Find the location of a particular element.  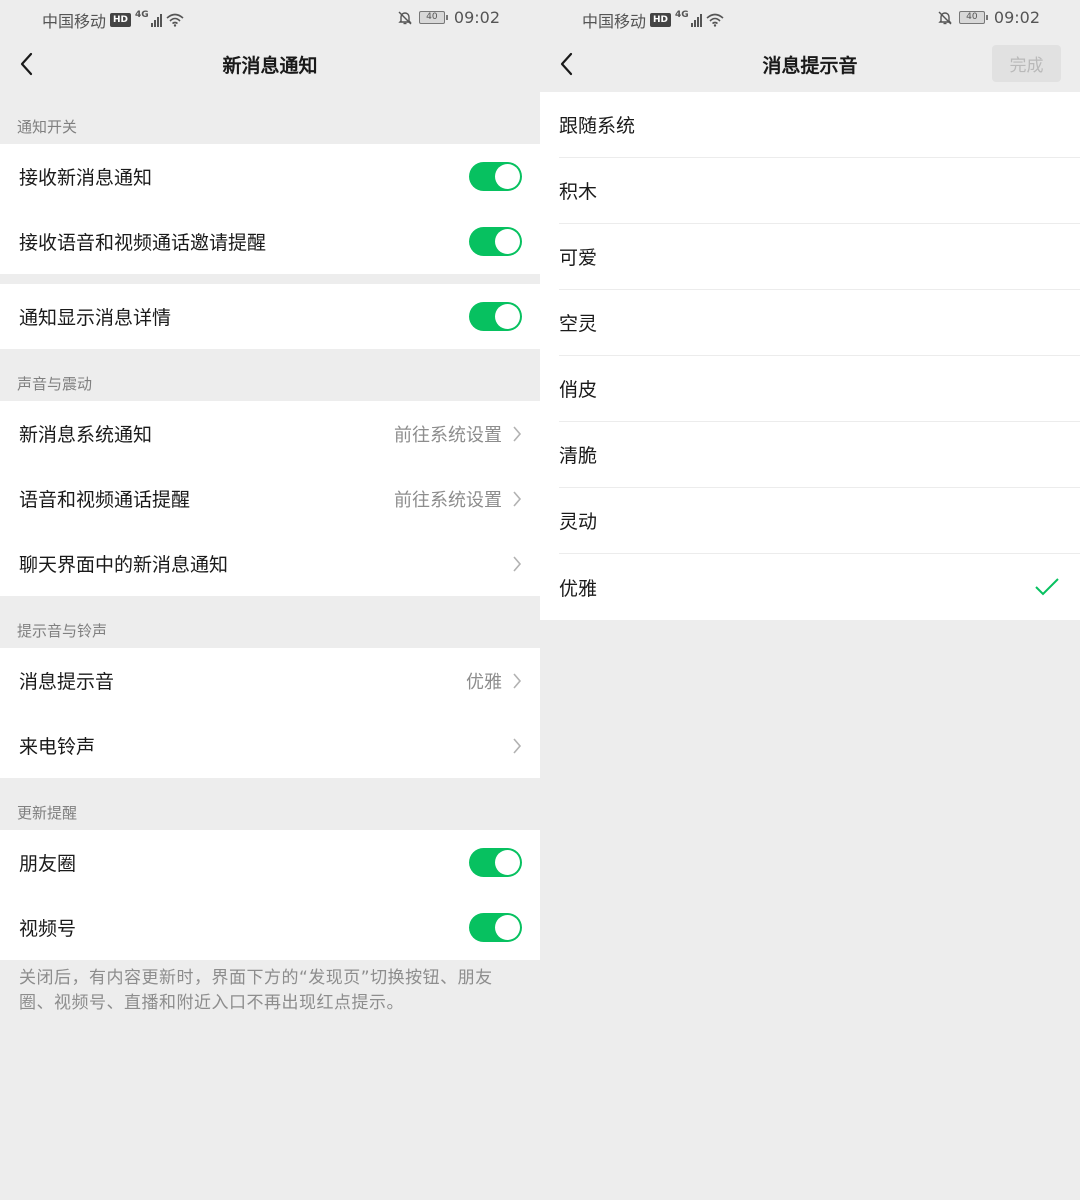

tone-option: 空灵 is located at coordinates (819, 323).